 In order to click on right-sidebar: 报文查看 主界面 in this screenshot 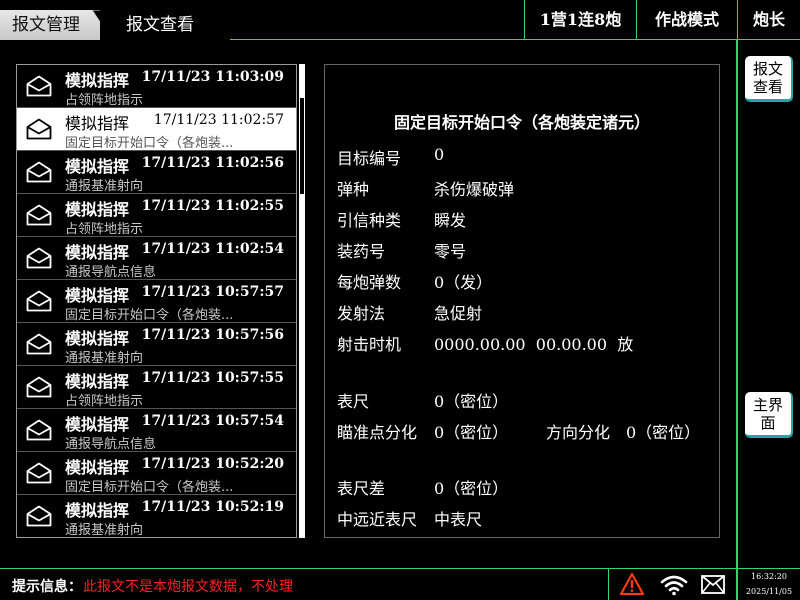, I will do `click(768, 304)`.